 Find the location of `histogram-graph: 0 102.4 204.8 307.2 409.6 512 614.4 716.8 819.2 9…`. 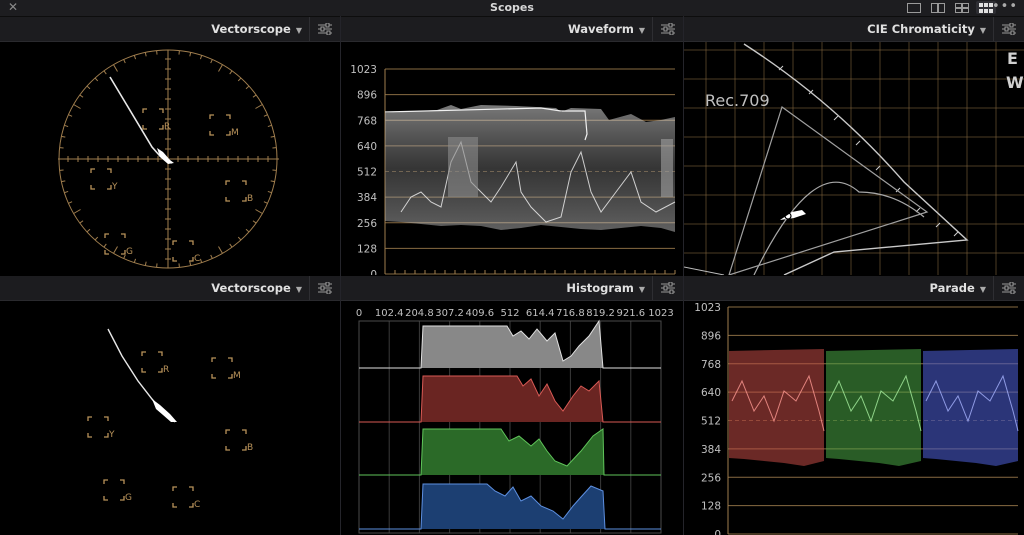

histogram-graph: 0 102.4 204.8 307.2 409.6 512 614.4 716.8 819.2 9… is located at coordinates (515, 421).